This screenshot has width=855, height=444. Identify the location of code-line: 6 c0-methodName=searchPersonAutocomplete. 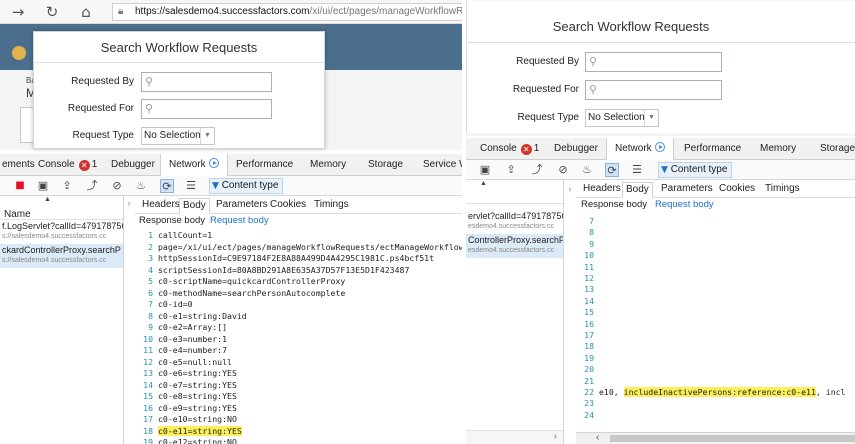
(298, 293).